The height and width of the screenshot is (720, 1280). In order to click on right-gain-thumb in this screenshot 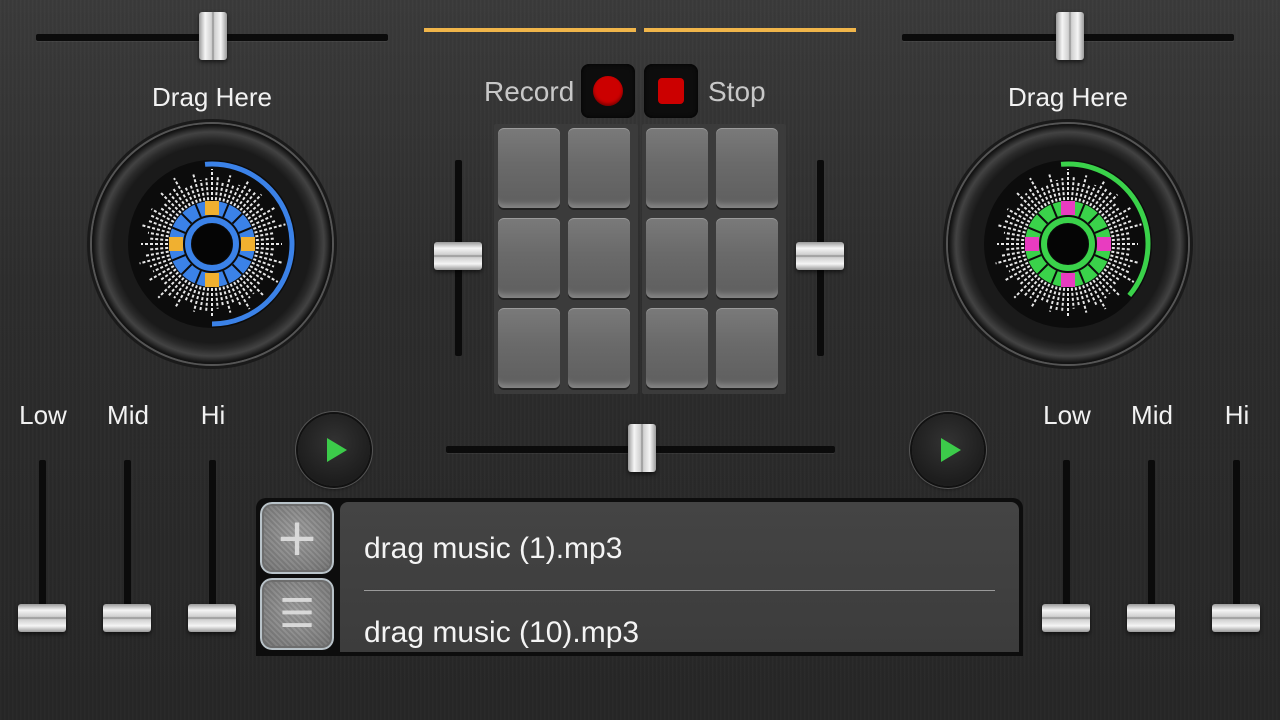, I will do `click(820, 256)`.